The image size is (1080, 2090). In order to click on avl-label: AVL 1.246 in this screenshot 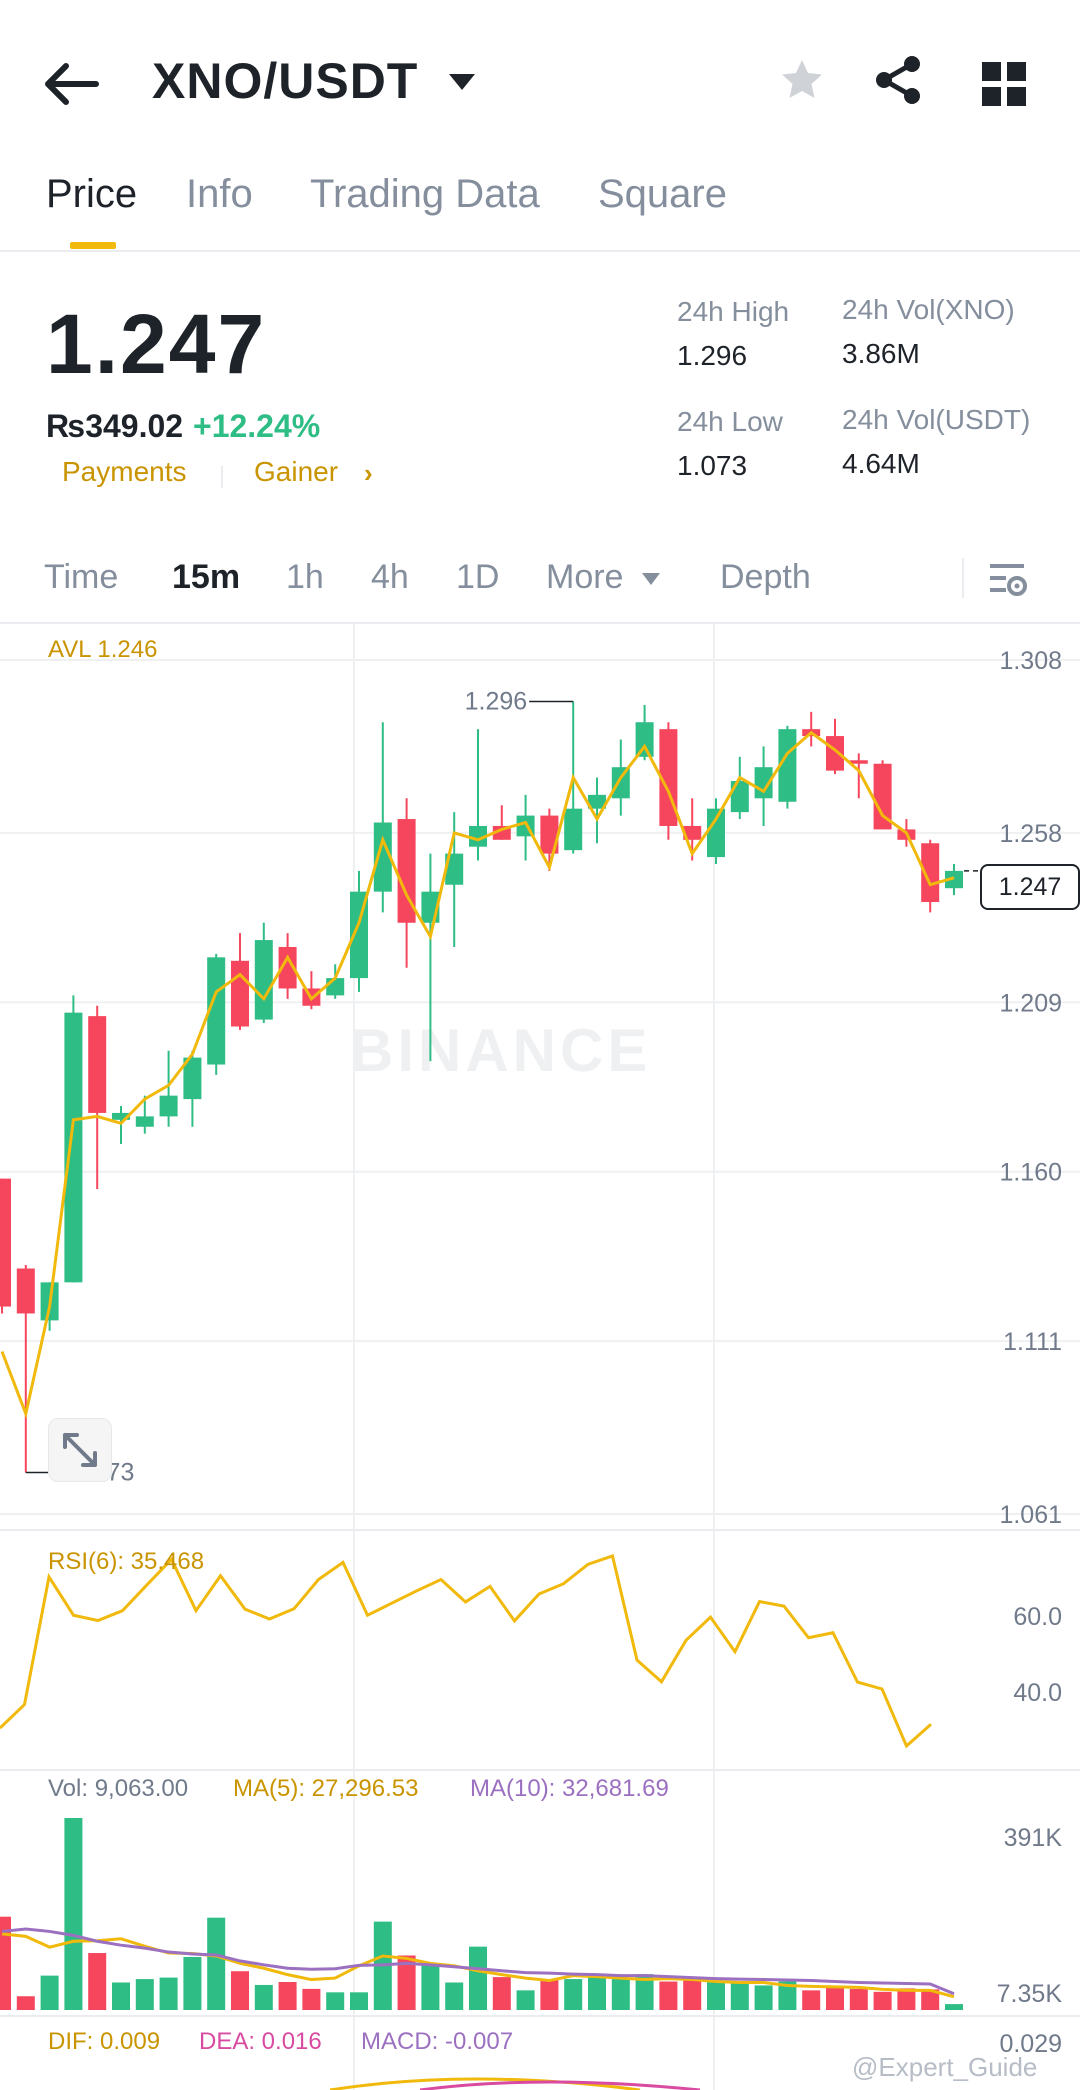, I will do `click(103, 649)`.